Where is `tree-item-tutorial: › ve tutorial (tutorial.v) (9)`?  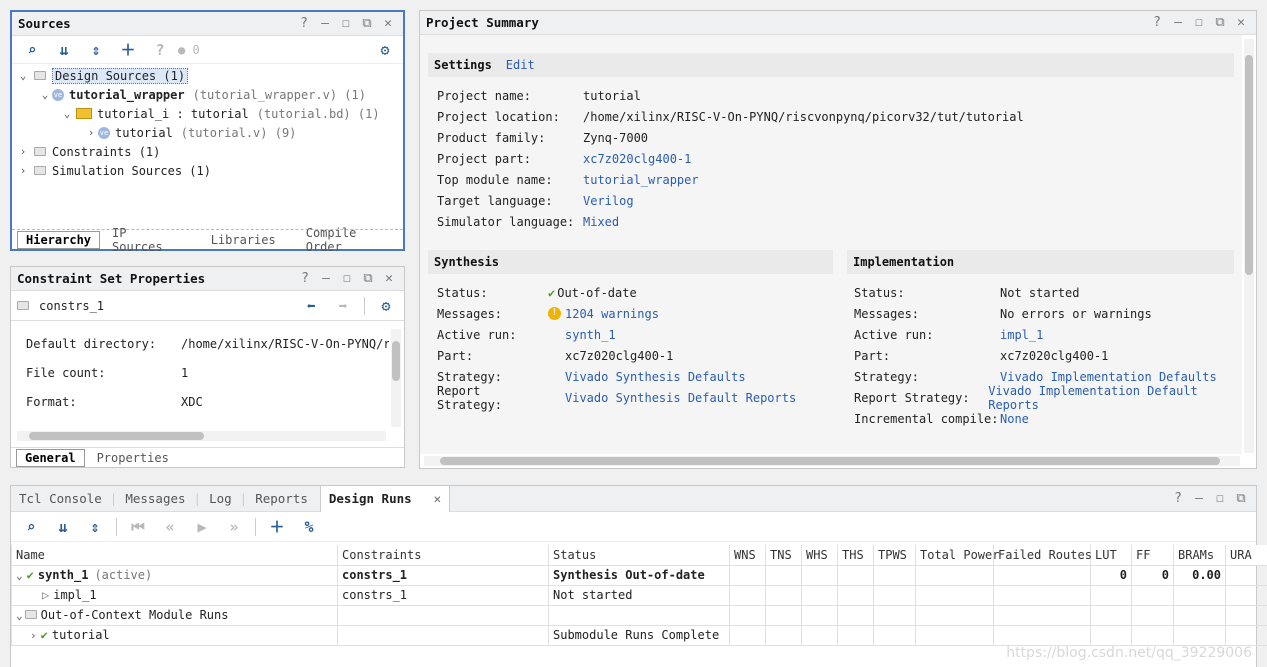
tree-item-tutorial: › ve tutorial (tutorial.v) (9) is located at coordinates (207, 132).